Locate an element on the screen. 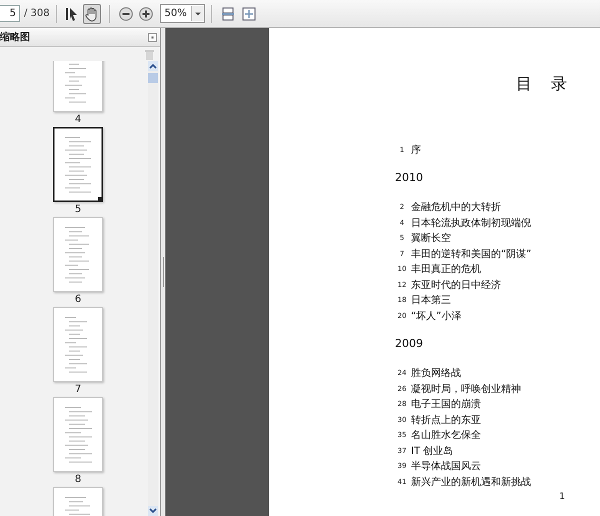  year-heading: 2009 is located at coordinates (409, 344).